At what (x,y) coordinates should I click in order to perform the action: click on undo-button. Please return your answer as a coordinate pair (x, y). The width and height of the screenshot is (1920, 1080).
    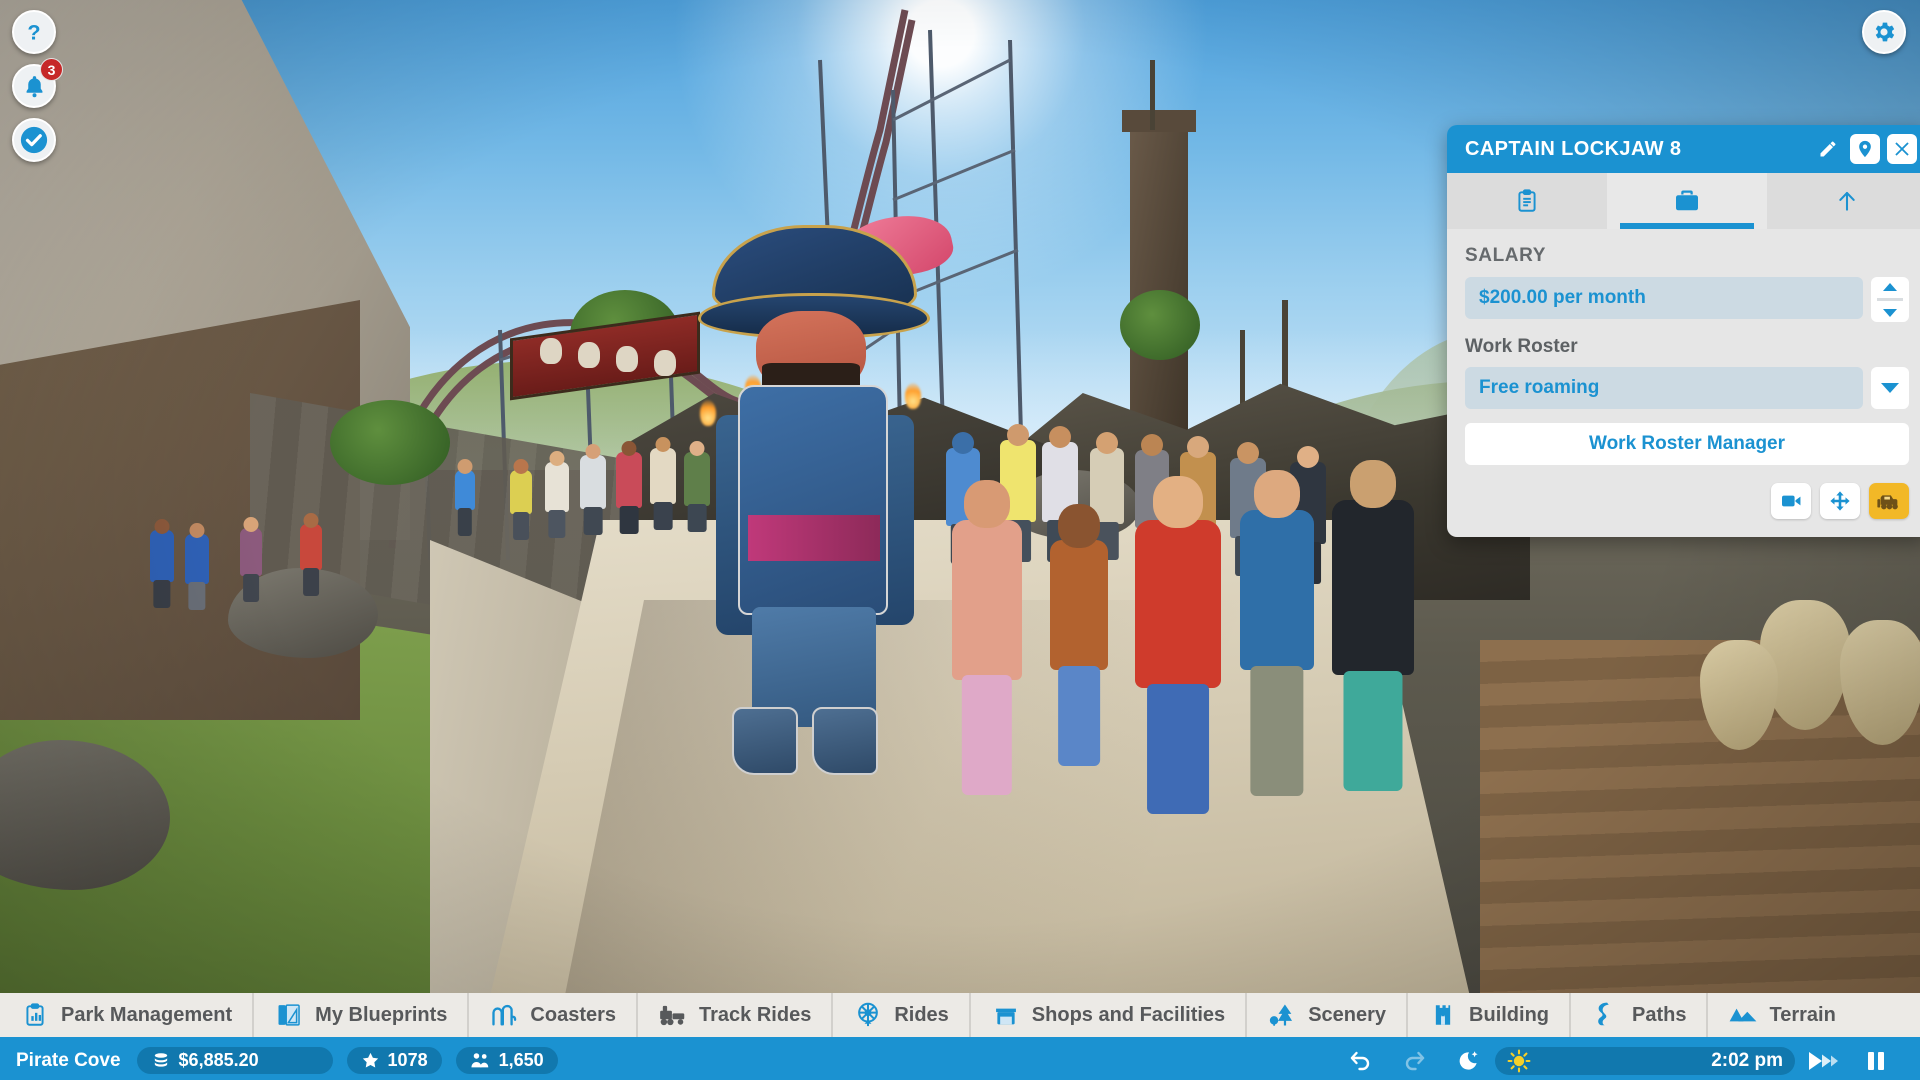
    Looking at the image, I should click on (1360, 1061).